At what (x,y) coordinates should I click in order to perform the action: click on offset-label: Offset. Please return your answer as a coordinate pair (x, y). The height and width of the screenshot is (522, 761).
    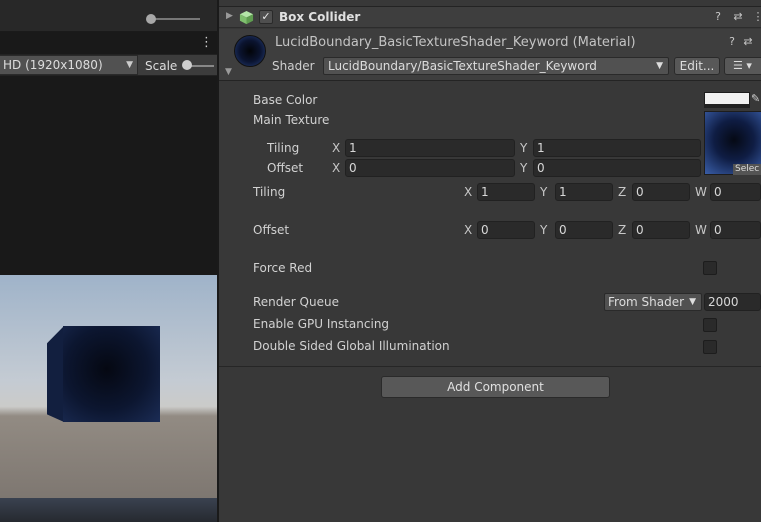
    Looking at the image, I should click on (271, 230).